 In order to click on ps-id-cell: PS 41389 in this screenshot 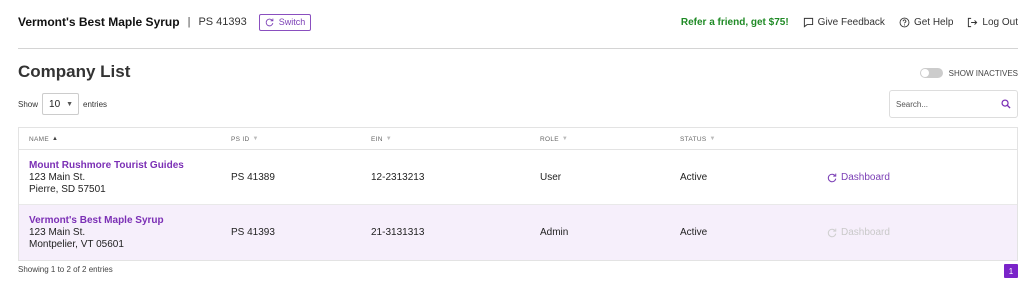, I will do `click(253, 177)`.